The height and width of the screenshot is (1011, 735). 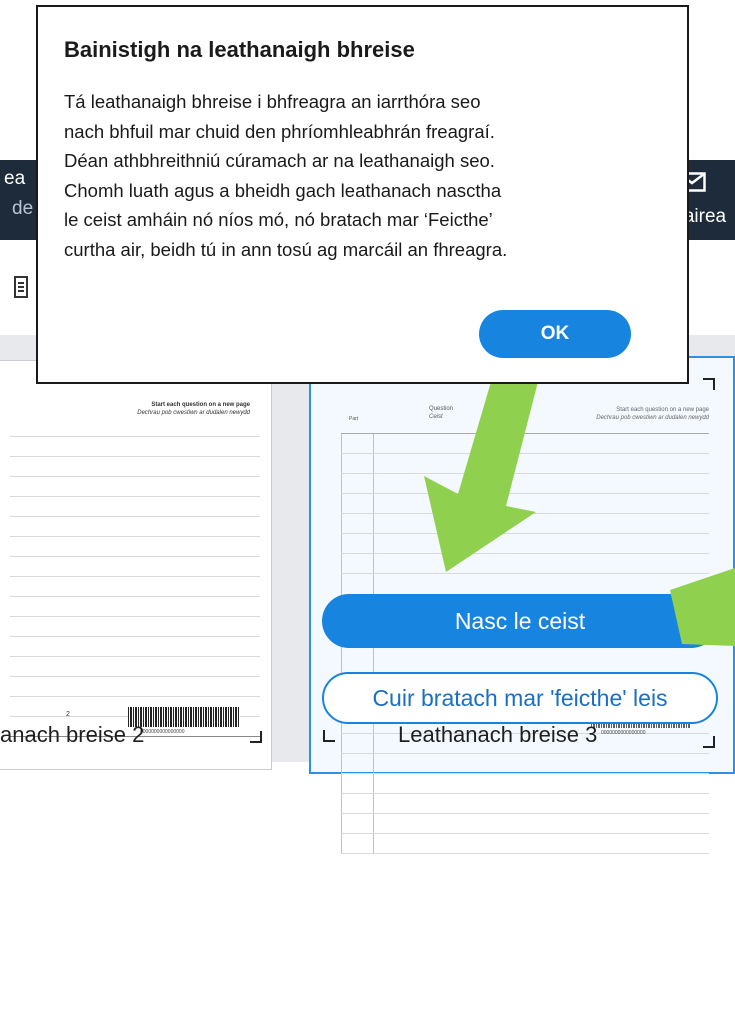 What do you see at coordinates (184, 717) in the screenshot?
I see `barcode` at bounding box center [184, 717].